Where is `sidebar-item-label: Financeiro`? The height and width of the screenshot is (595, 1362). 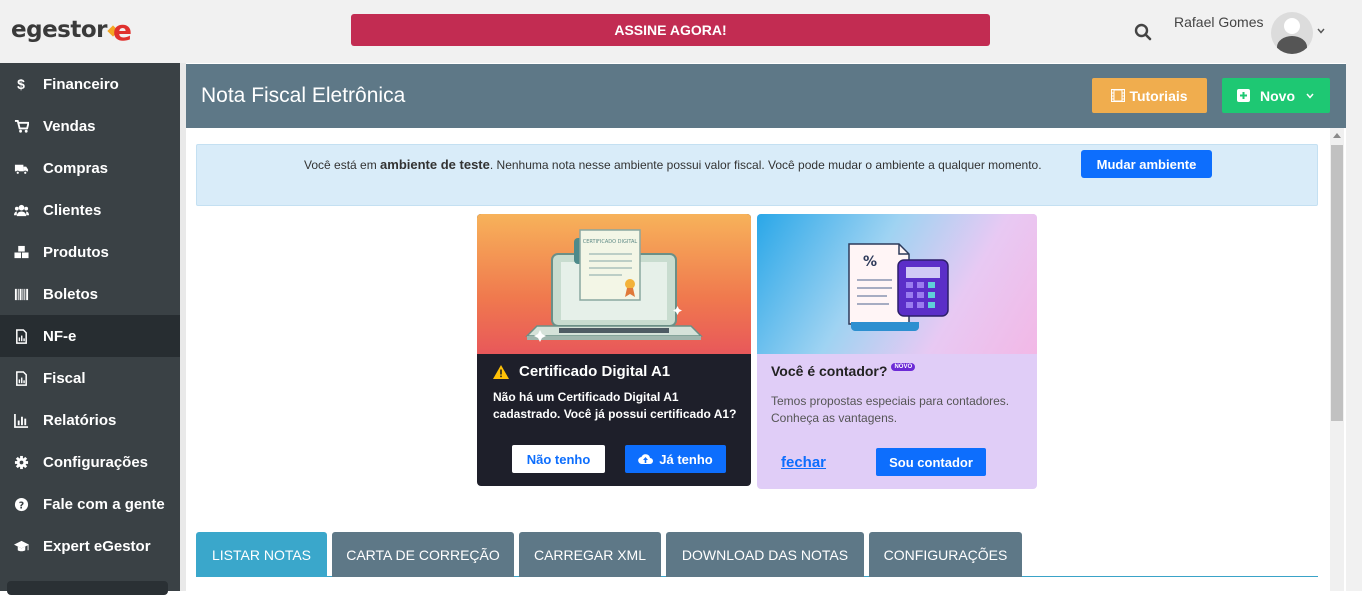
sidebar-item-label: Financeiro is located at coordinates (81, 84).